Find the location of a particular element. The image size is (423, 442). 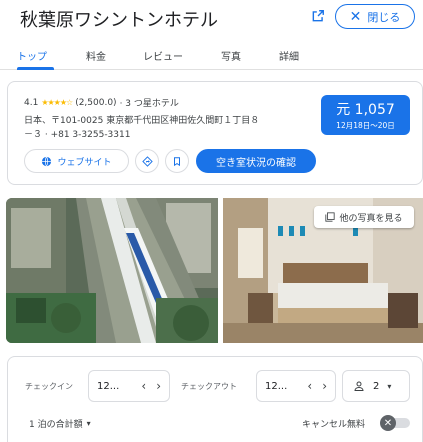

rating-value: 4.1 is located at coordinates (31, 102).